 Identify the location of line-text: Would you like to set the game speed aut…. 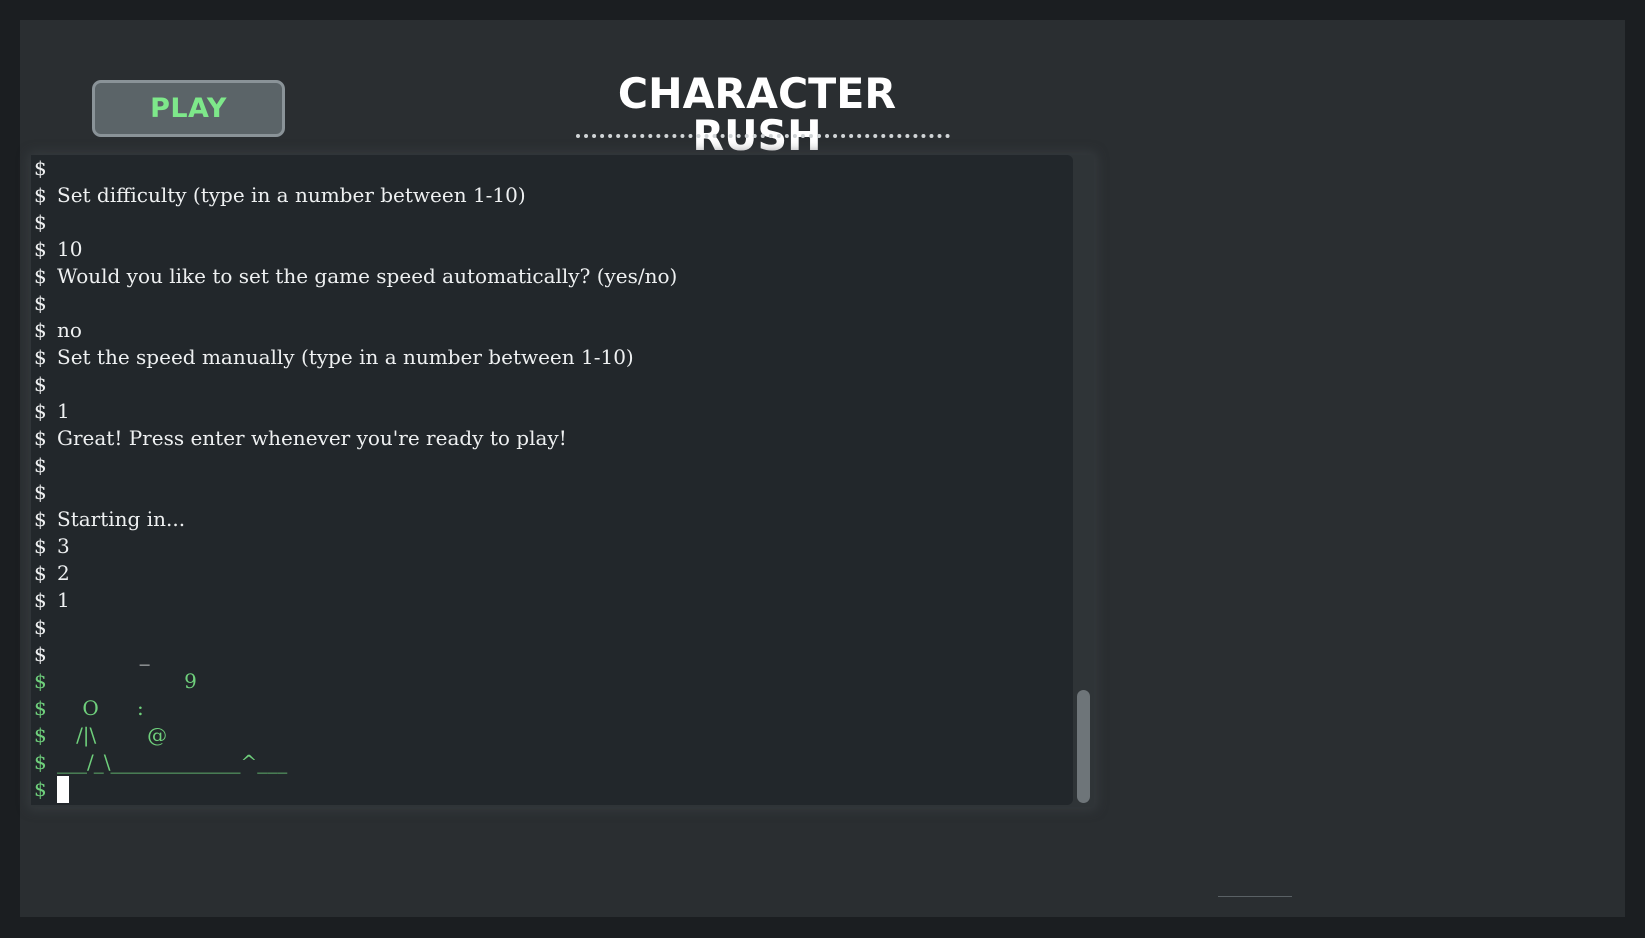
(367, 276).